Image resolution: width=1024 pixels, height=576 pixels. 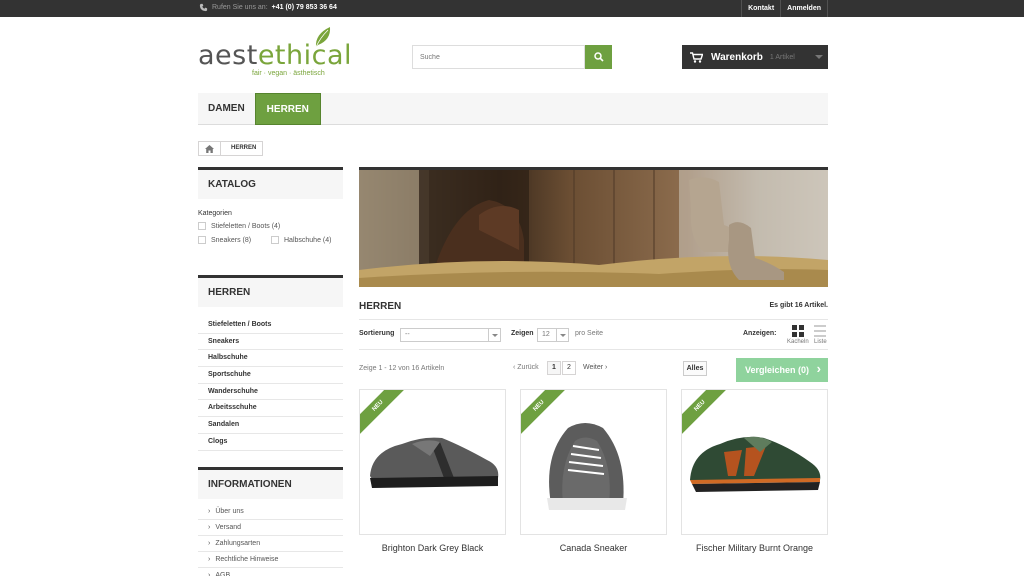 I want to click on nav-item-herren: HERREN, so click(x=287, y=109).